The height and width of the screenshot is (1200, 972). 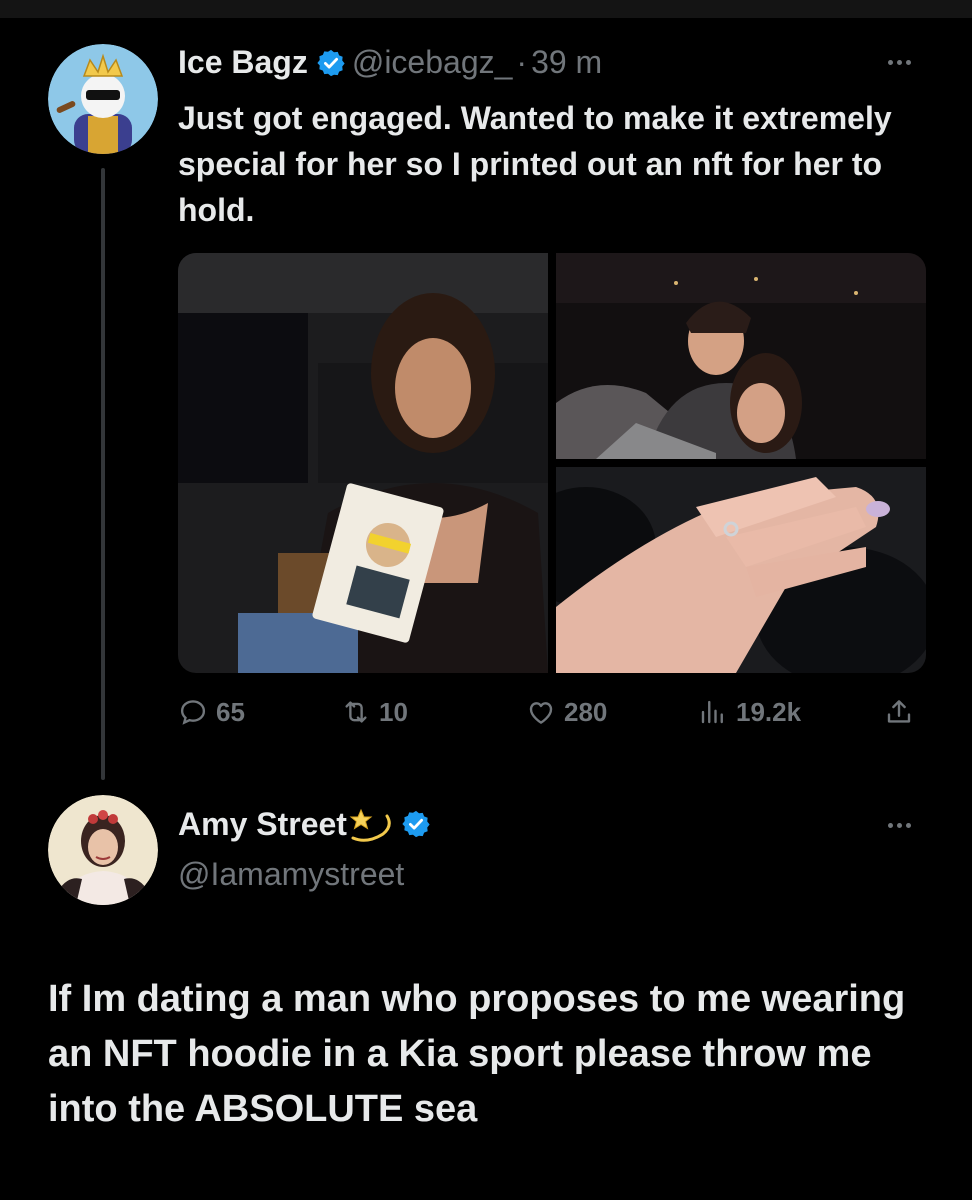 I want to click on tweet1-author-handle: @icebagz_, so click(x=432, y=62).